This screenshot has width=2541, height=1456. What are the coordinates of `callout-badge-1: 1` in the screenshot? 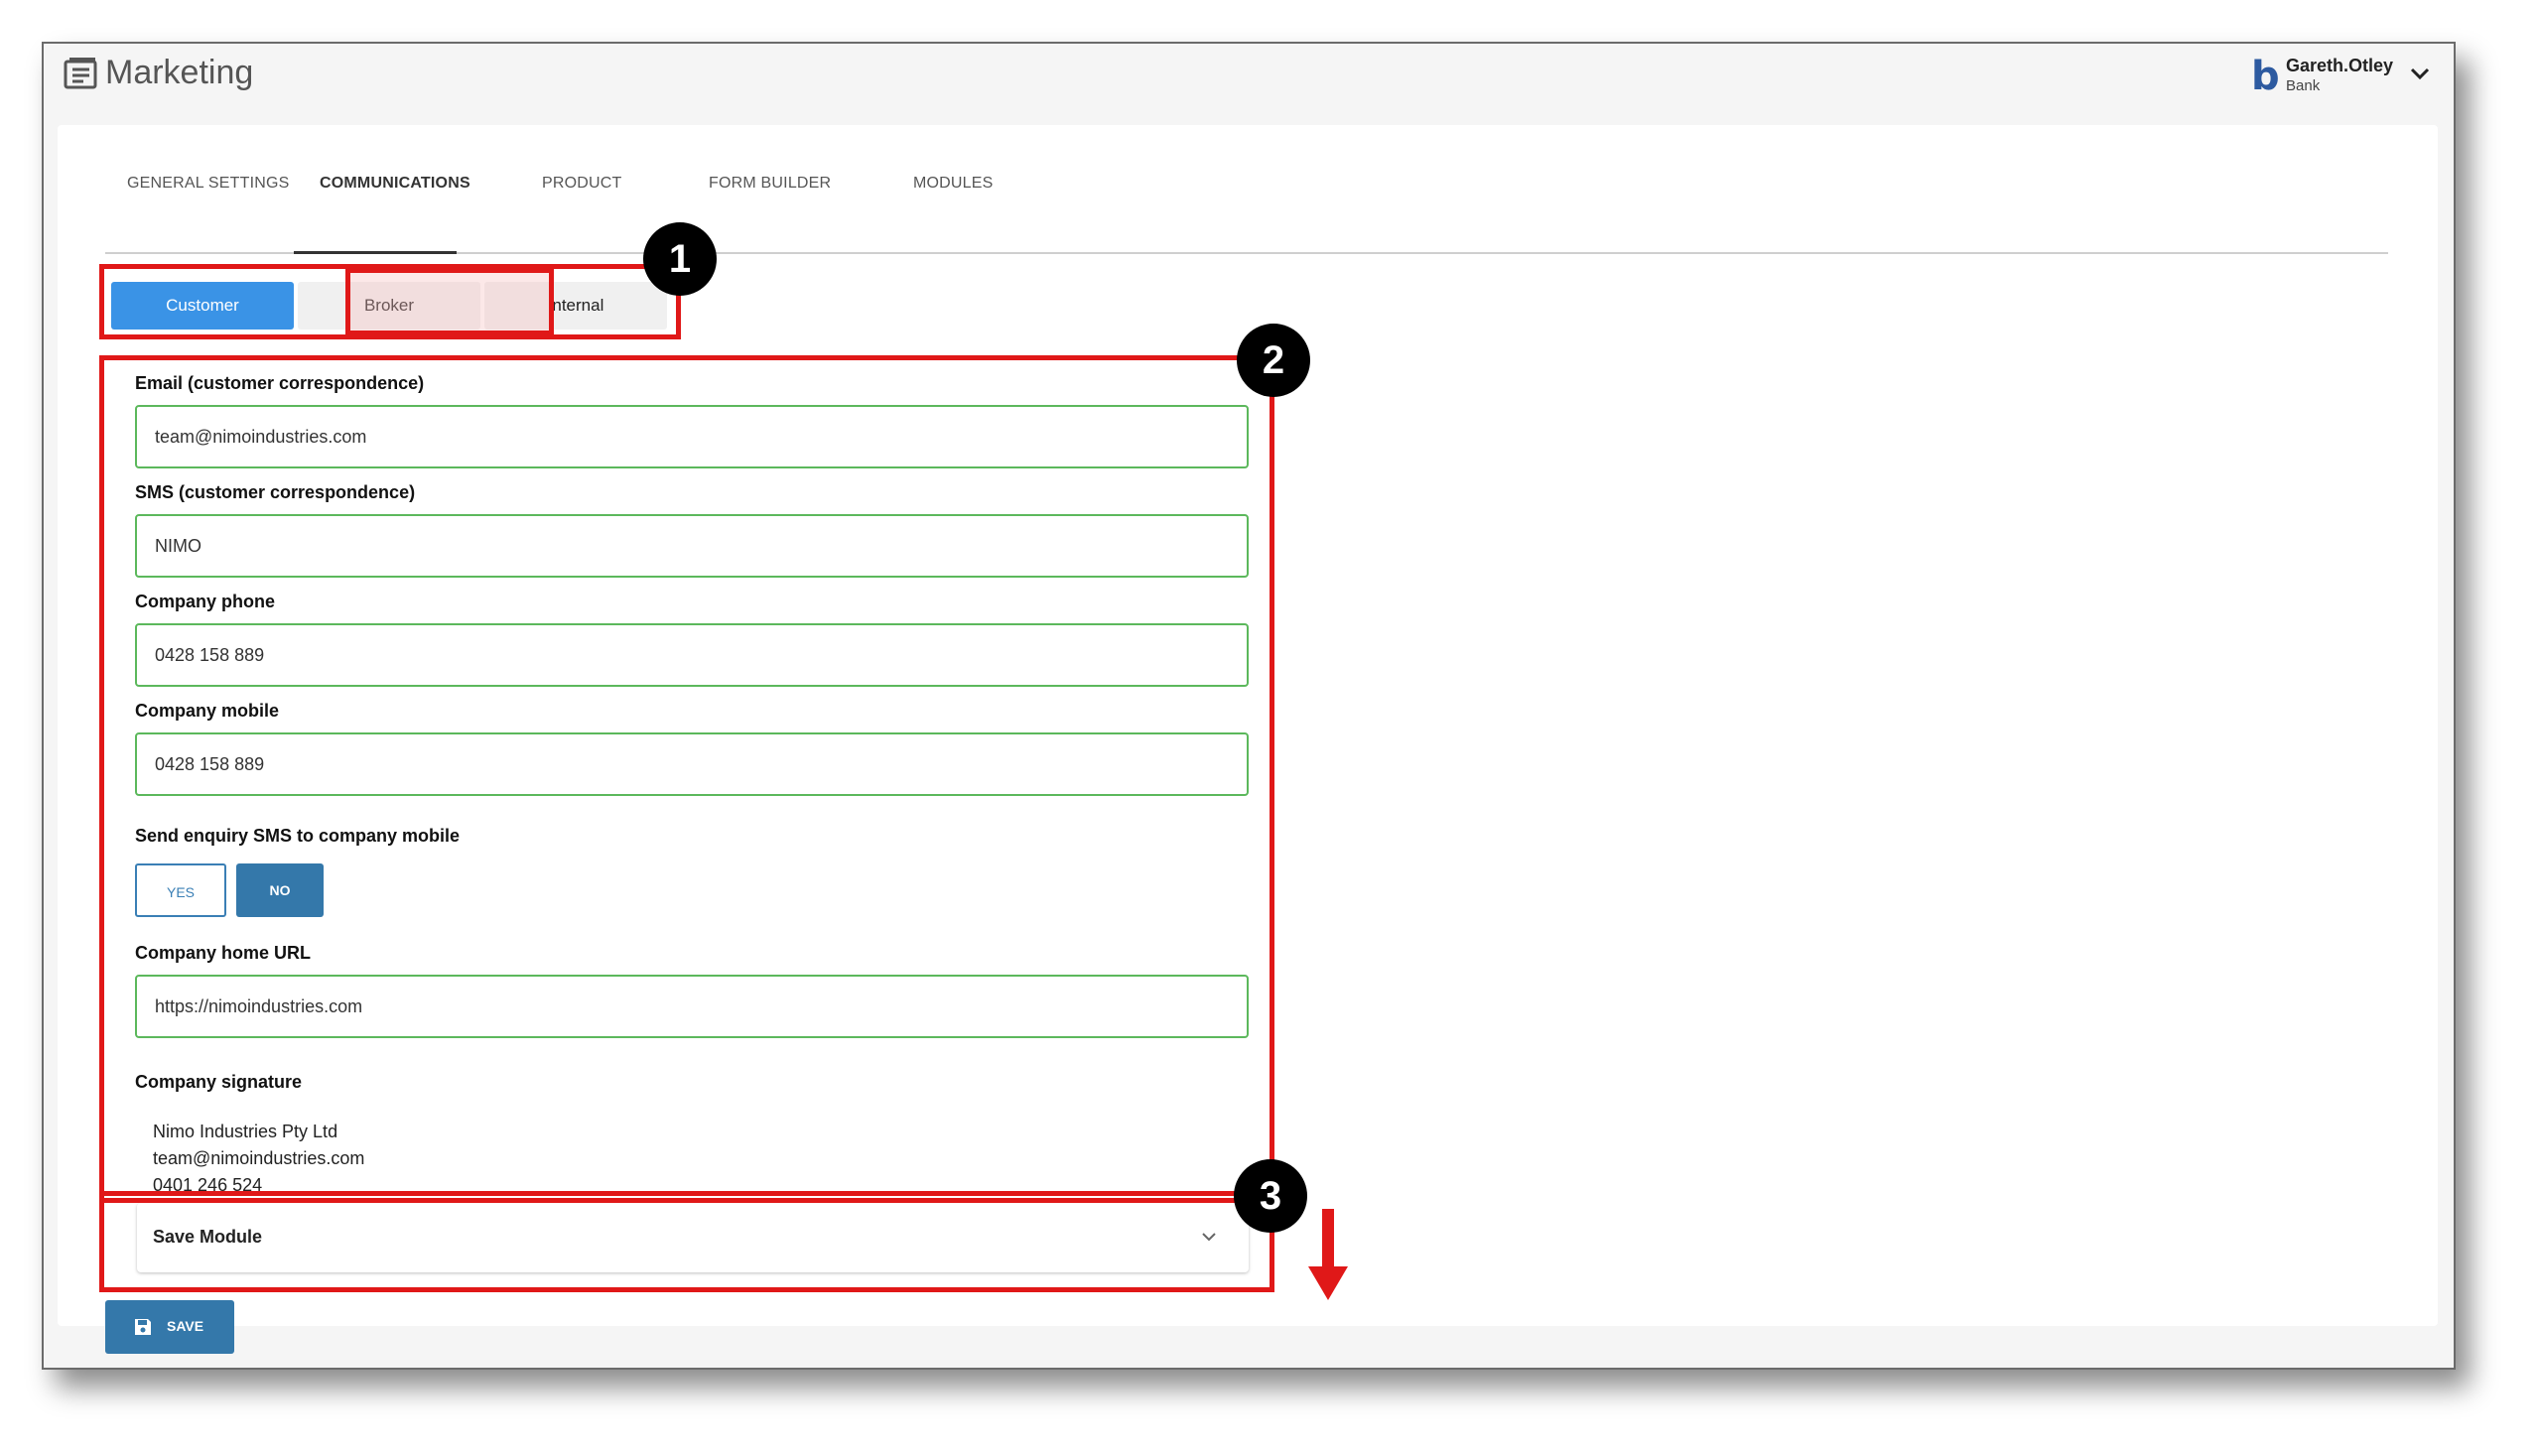 It's located at (680, 259).